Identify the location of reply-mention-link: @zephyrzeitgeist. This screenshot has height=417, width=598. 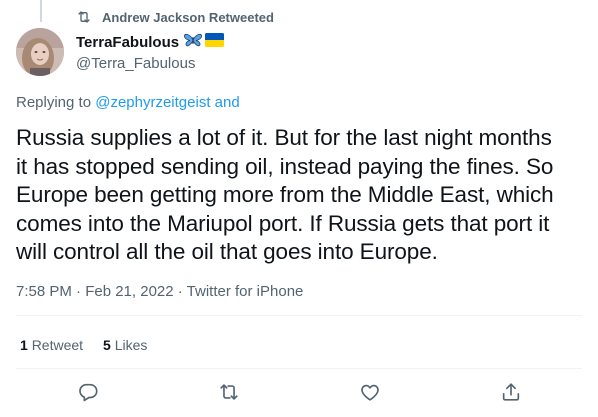
(152, 102).